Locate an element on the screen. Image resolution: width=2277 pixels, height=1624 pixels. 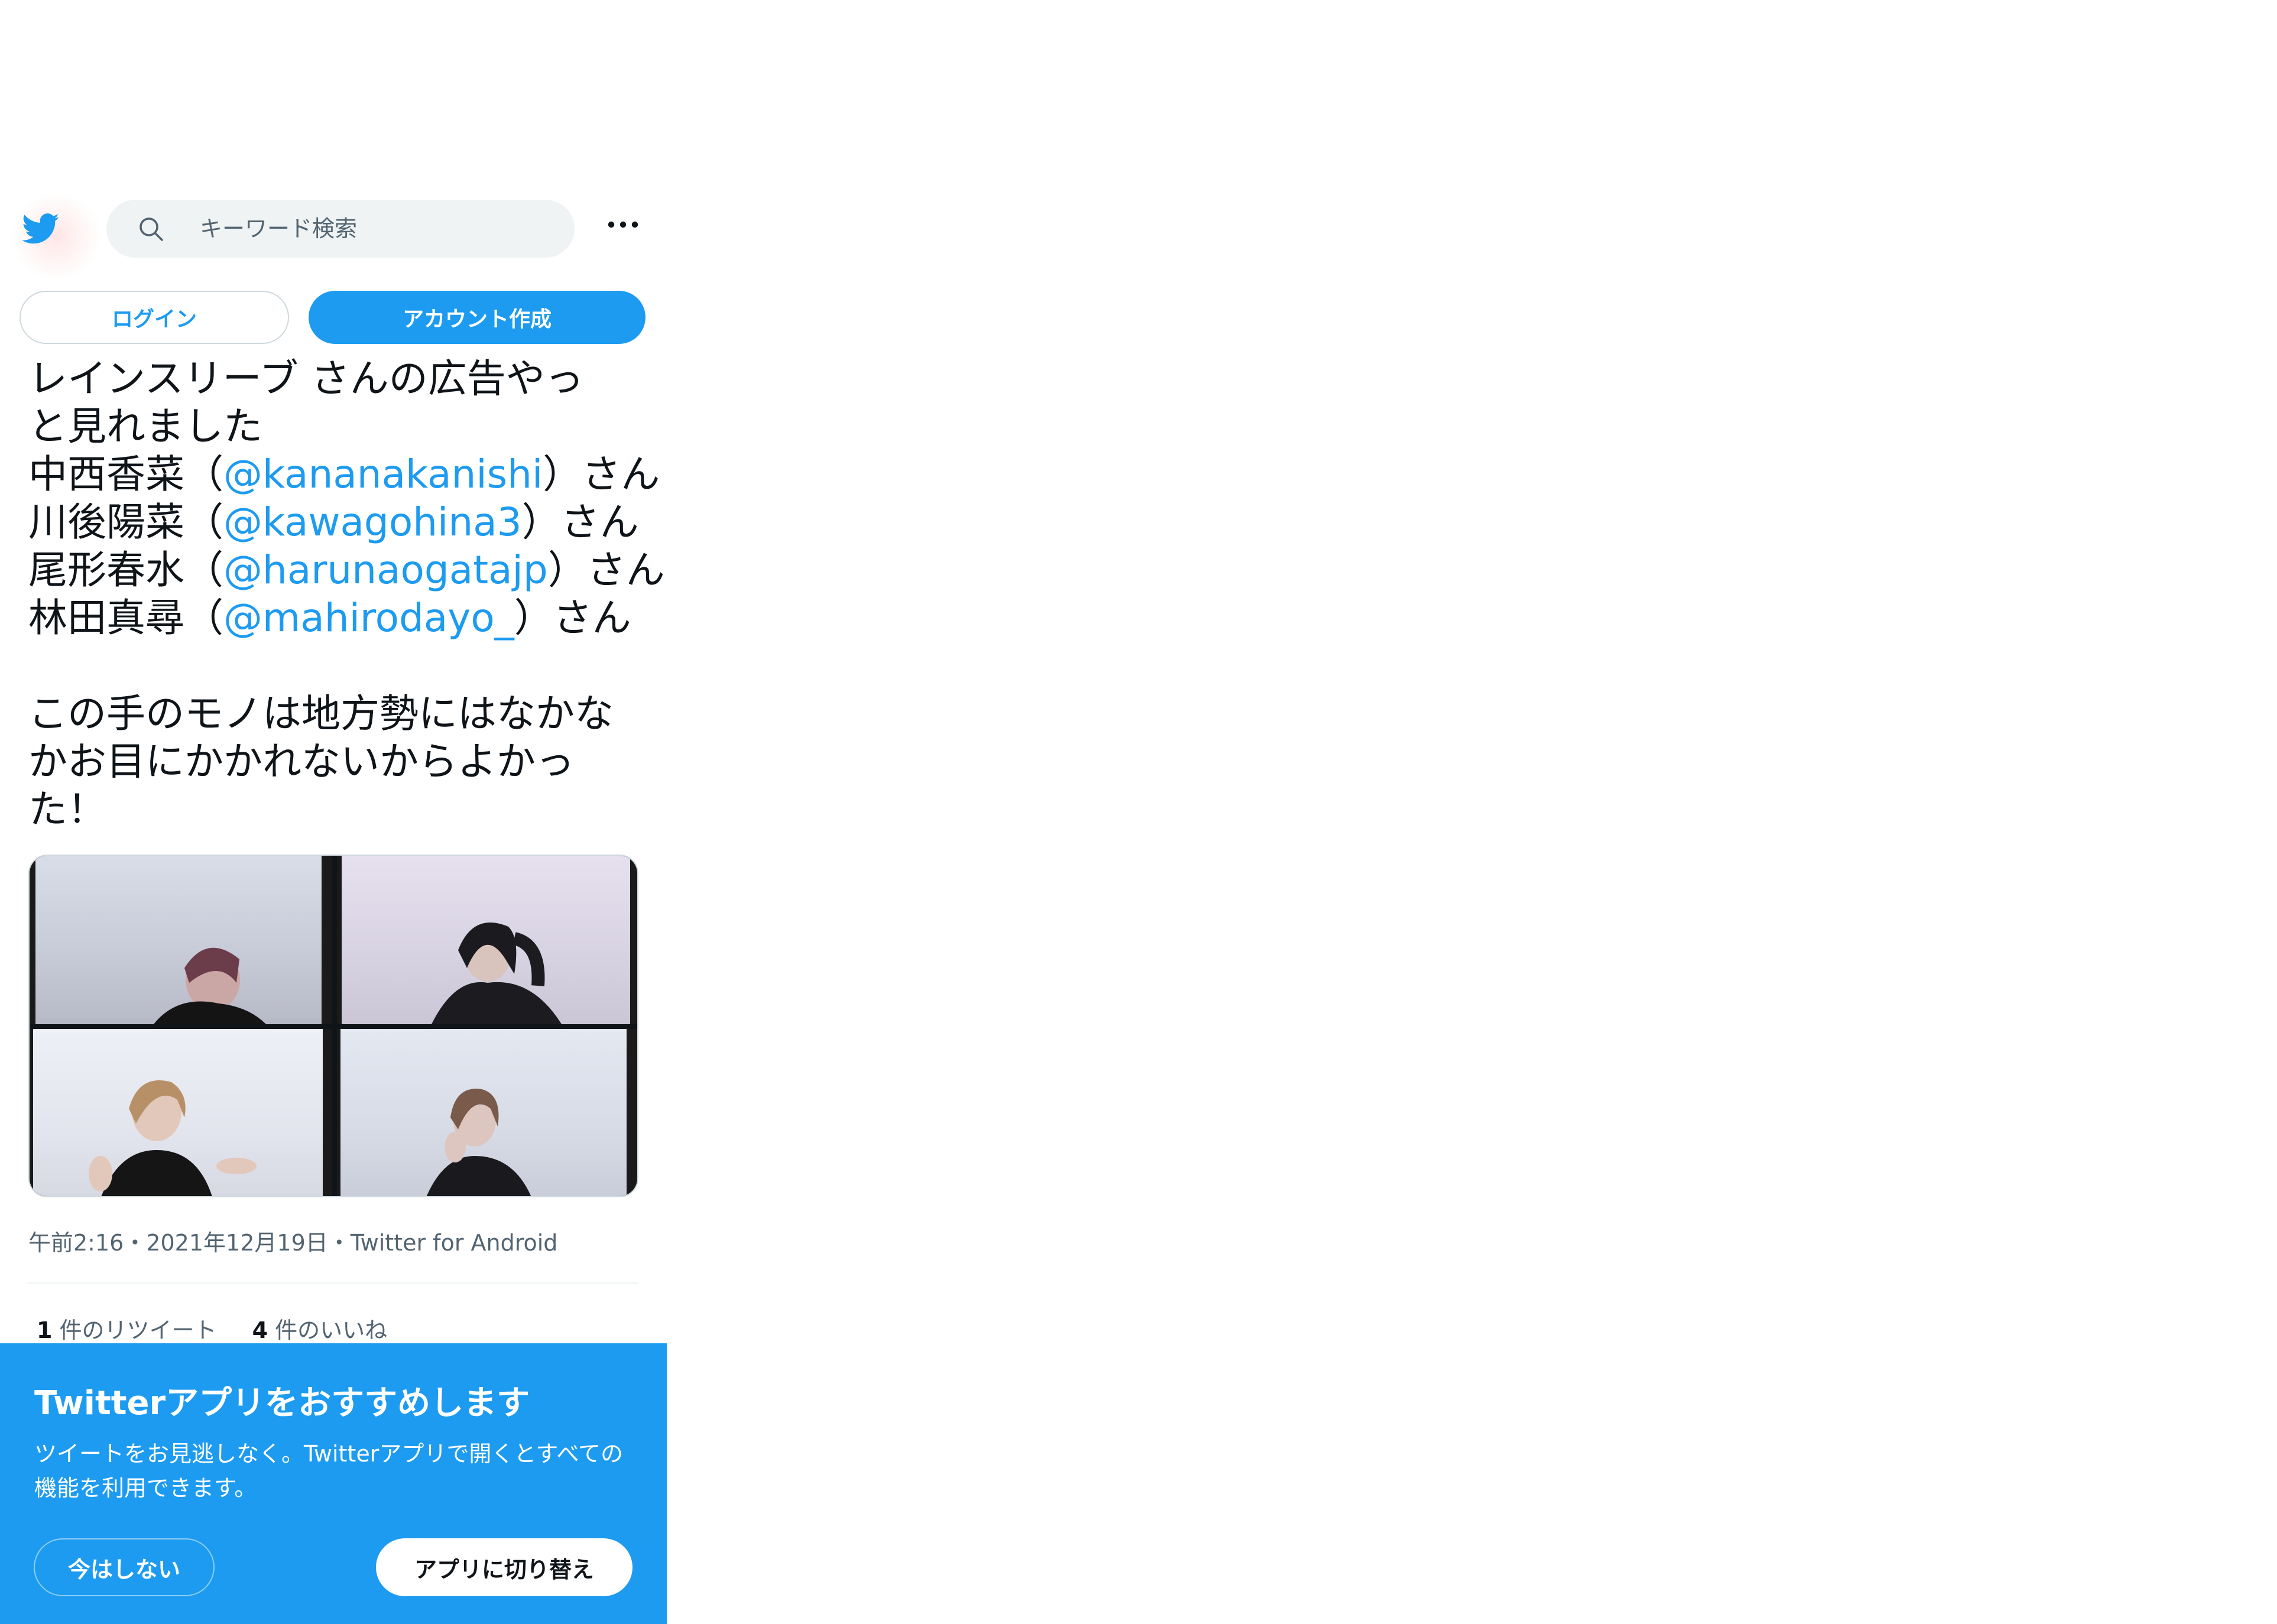
mention-link: @kawagohina3 is located at coordinates (372, 522).